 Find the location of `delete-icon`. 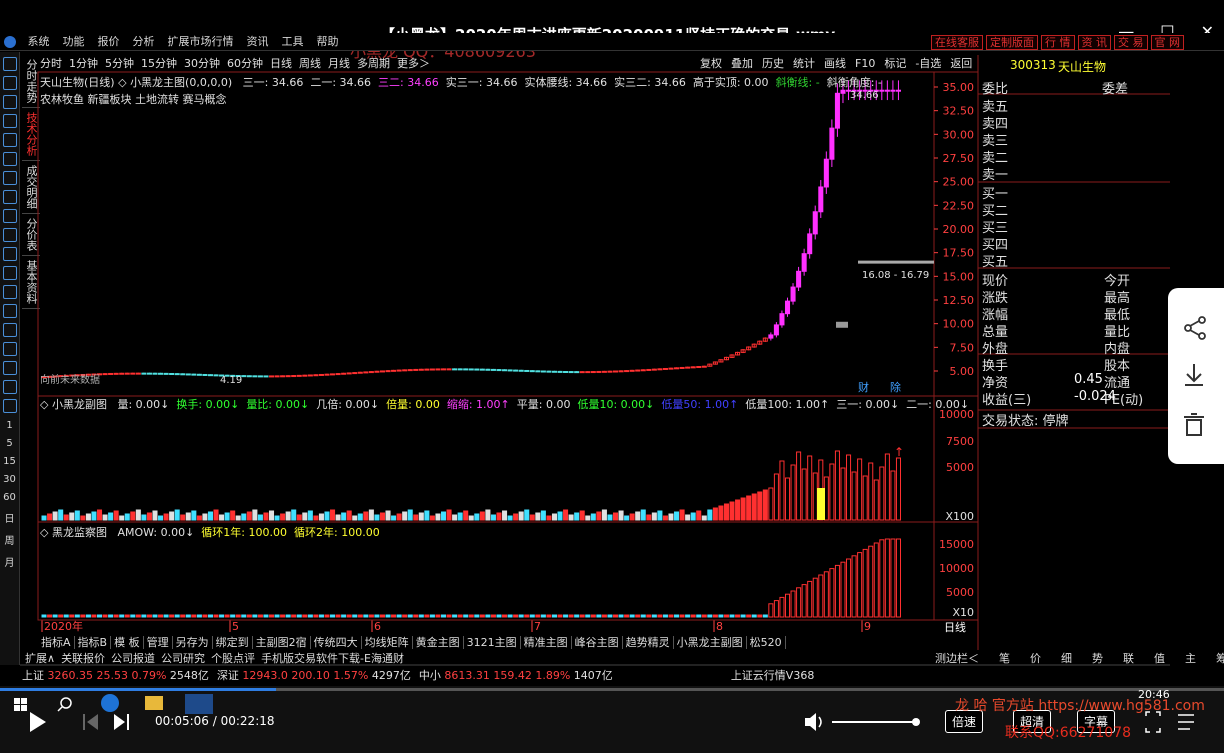

delete-icon is located at coordinates (1194, 424).